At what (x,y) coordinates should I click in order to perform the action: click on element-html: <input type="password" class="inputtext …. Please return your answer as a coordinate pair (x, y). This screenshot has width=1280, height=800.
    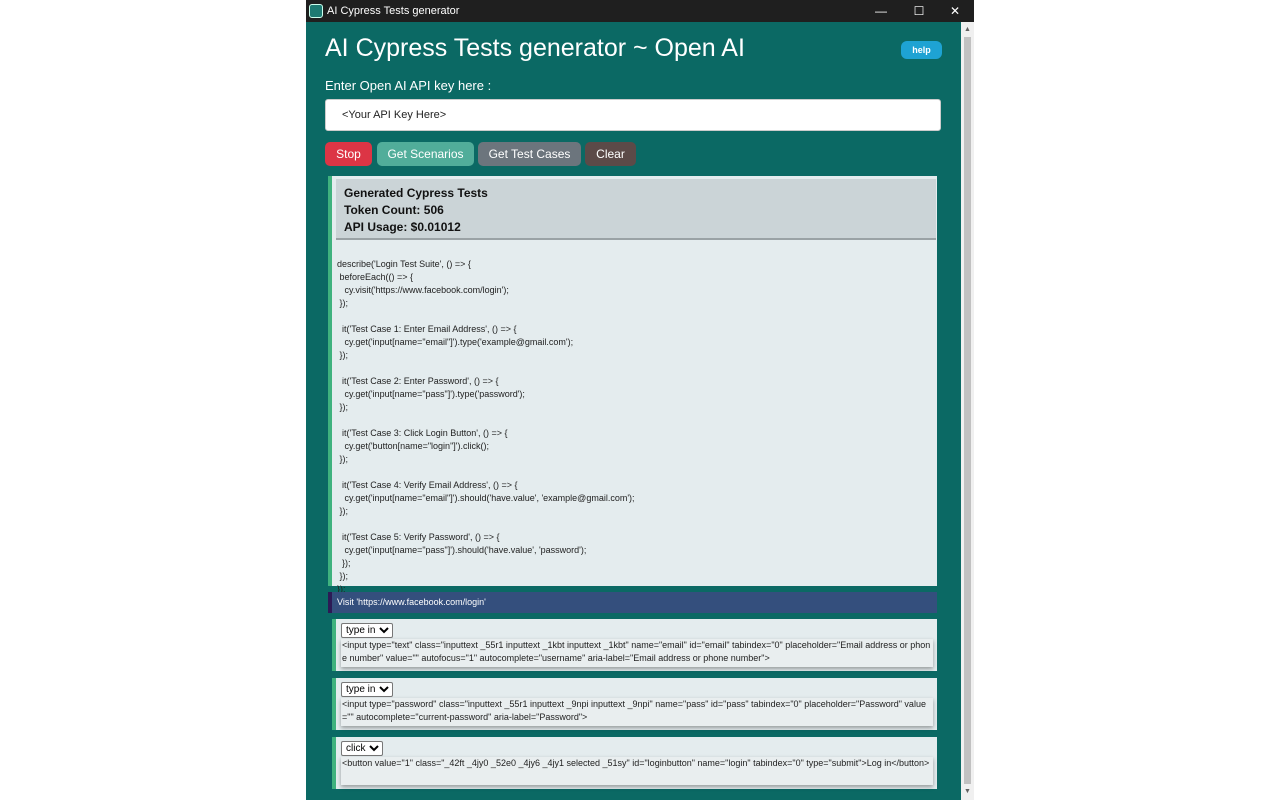
    Looking at the image, I should click on (637, 712).